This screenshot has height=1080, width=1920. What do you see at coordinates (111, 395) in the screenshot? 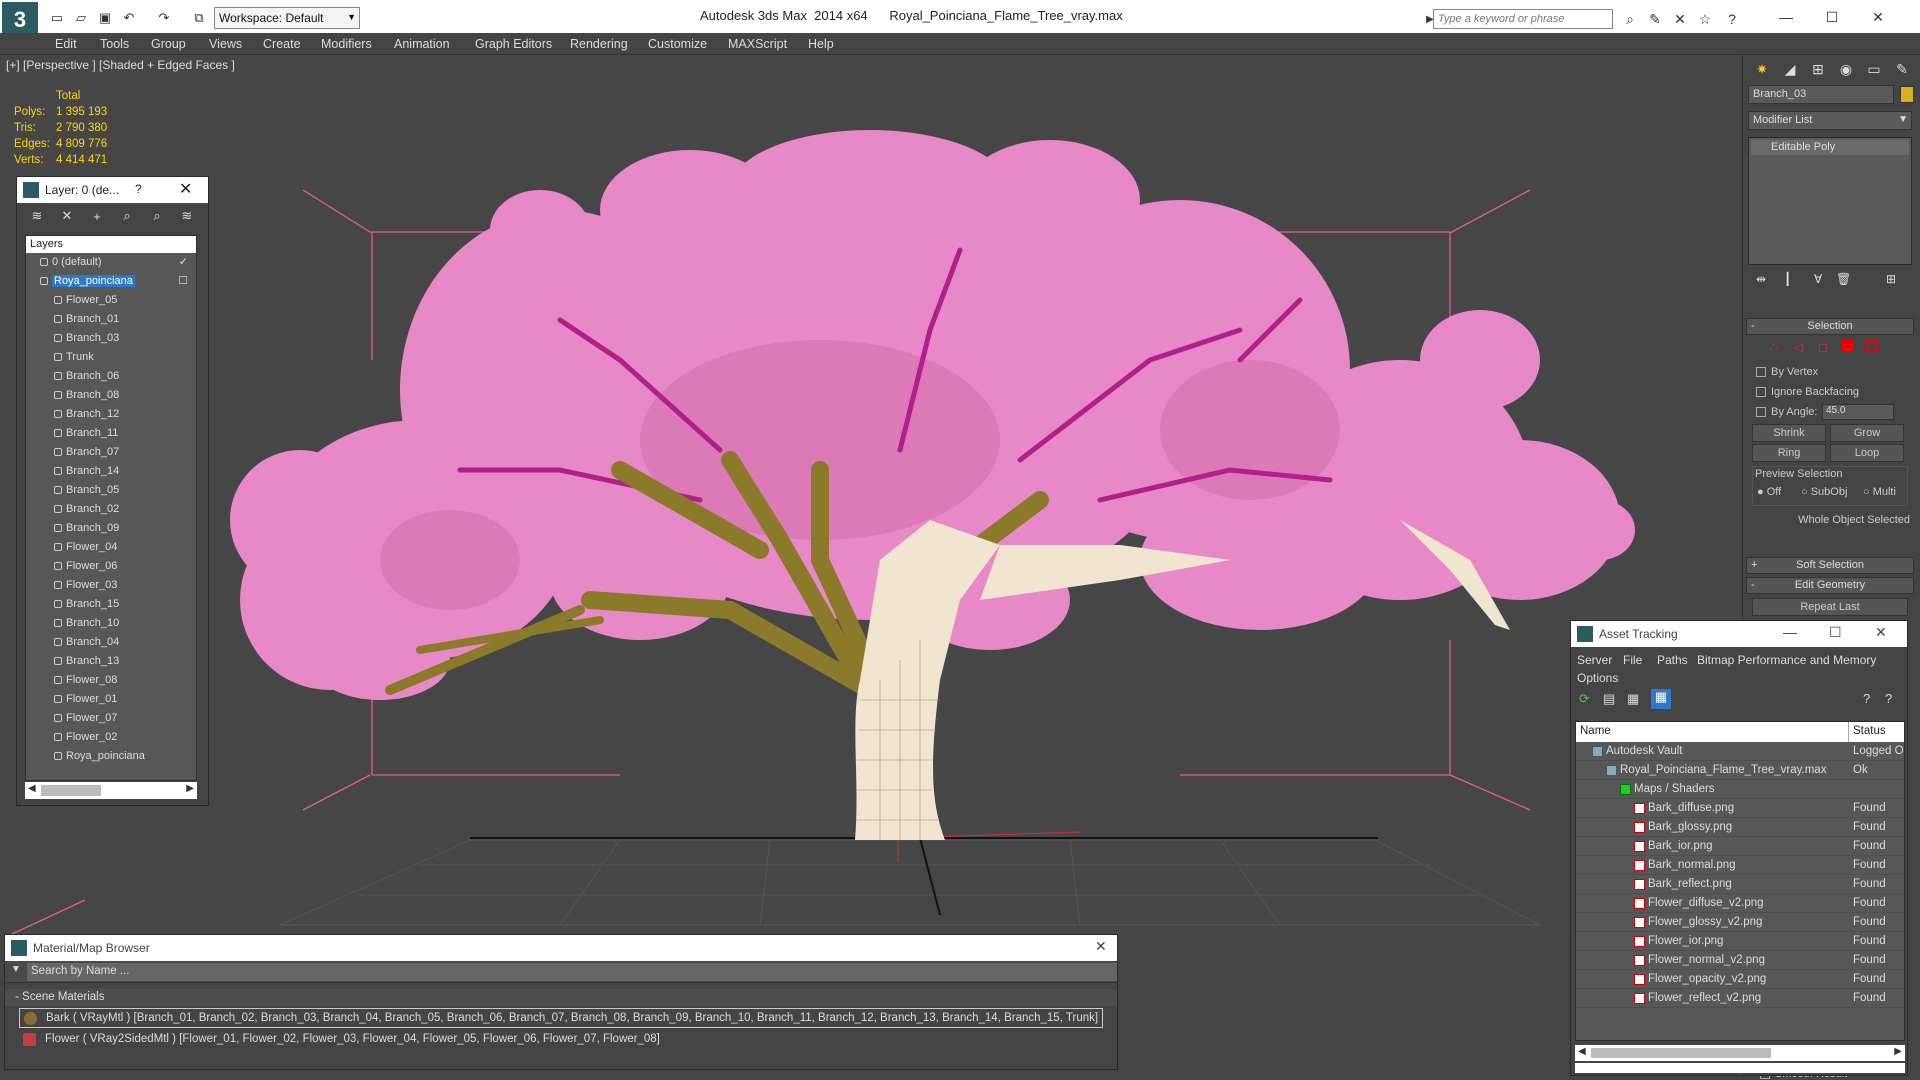
I see `layer-object-row: Branch_08` at bounding box center [111, 395].